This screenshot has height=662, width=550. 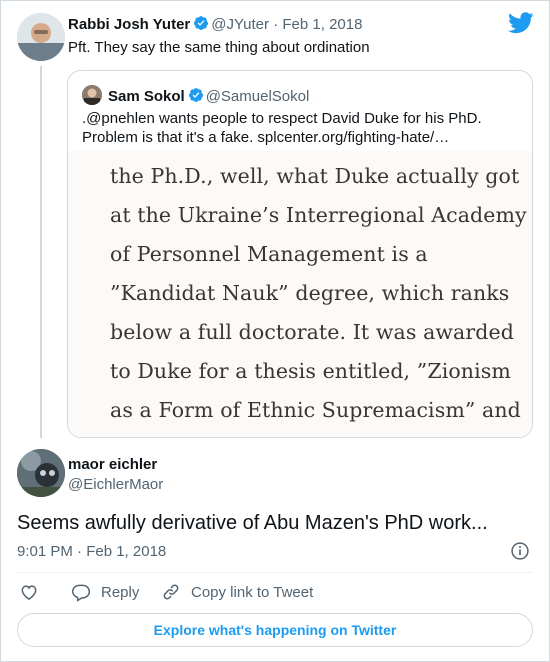 What do you see at coordinates (521, 23) in the screenshot?
I see `twitter-bird-icon` at bounding box center [521, 23].